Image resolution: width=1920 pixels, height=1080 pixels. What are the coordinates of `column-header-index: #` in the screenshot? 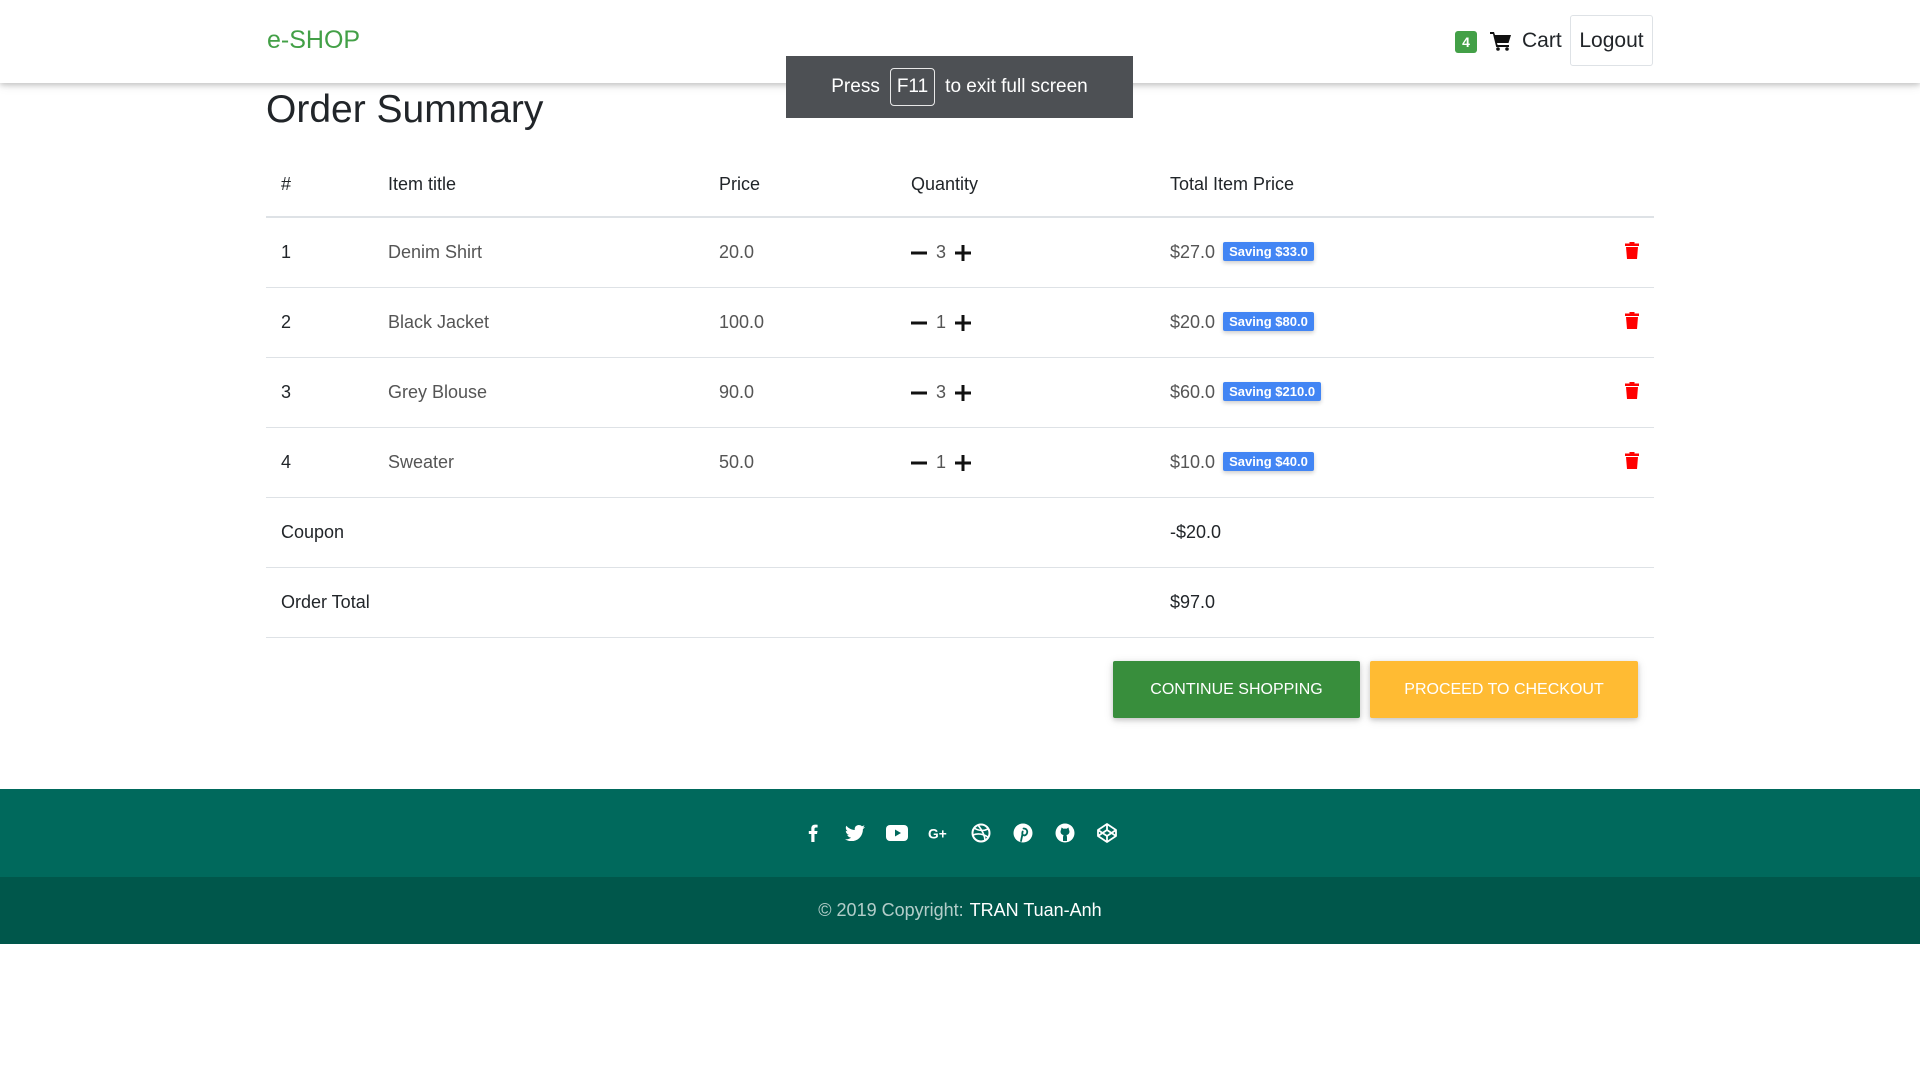 It's located at (319, 185).